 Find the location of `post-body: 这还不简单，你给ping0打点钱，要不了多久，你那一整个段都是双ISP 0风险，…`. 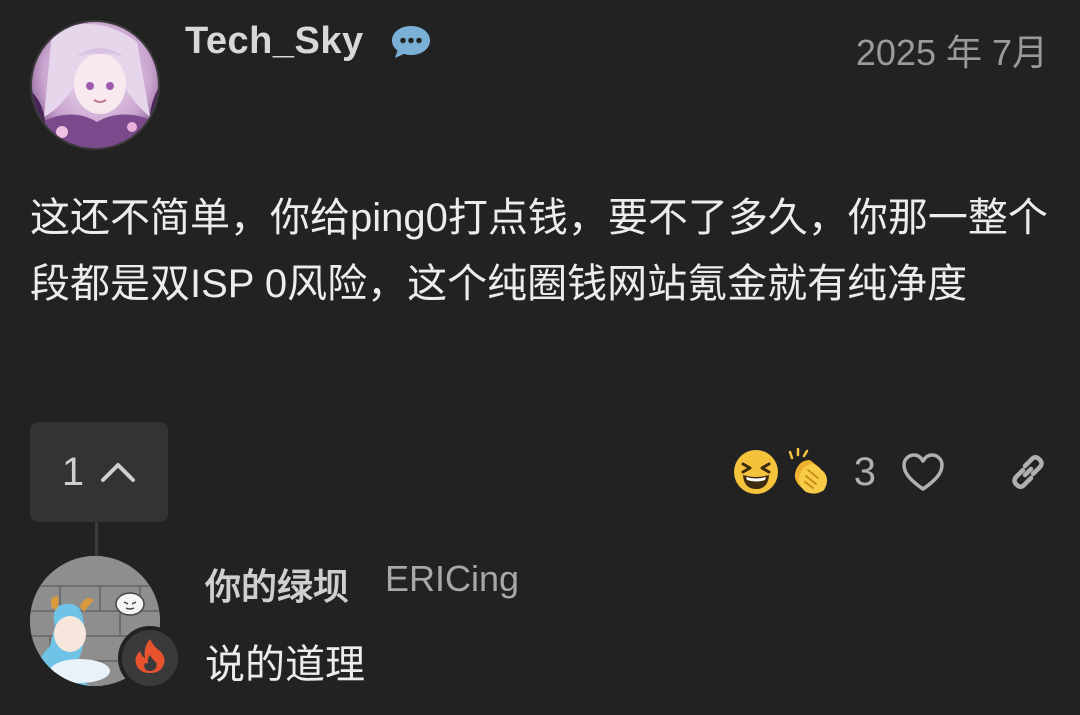

post-body: 这还不简单，你给ping0打点钱，要不了多久，你那一整个段都是双ISP 0风险，… is located at coordinates (539, 251).